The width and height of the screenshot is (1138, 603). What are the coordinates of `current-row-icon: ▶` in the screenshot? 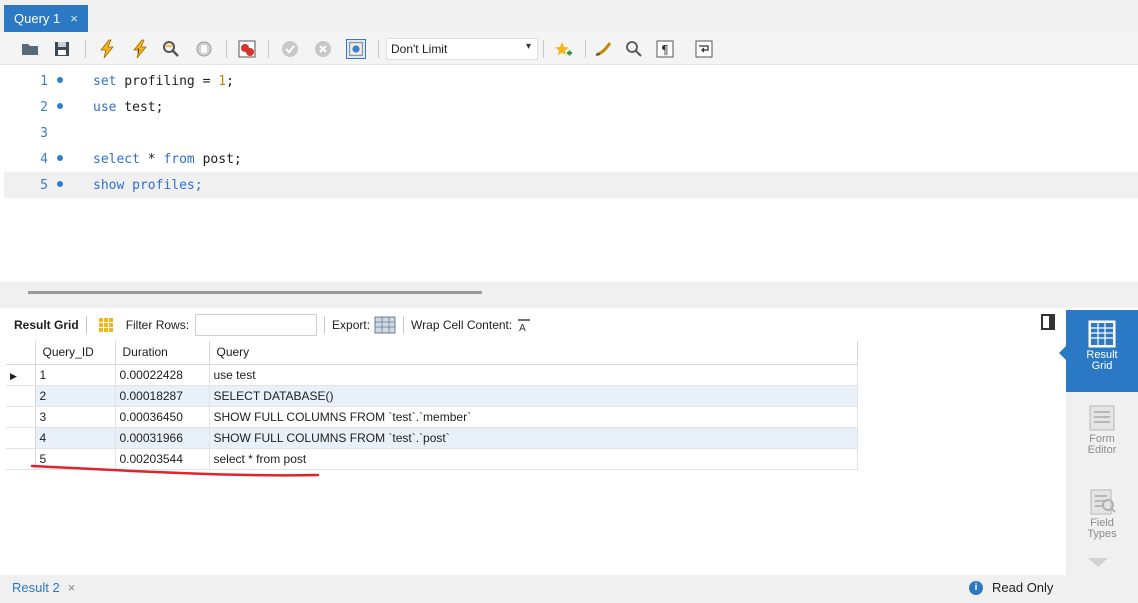 It's located at (21, 375).